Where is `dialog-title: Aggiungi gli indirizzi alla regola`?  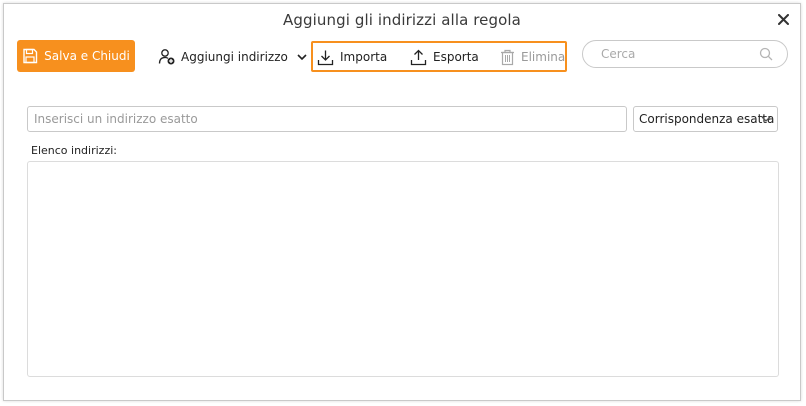 dialog-title: Aggiungi gli indirizzi alla regola is located at coordinates (402, 20).